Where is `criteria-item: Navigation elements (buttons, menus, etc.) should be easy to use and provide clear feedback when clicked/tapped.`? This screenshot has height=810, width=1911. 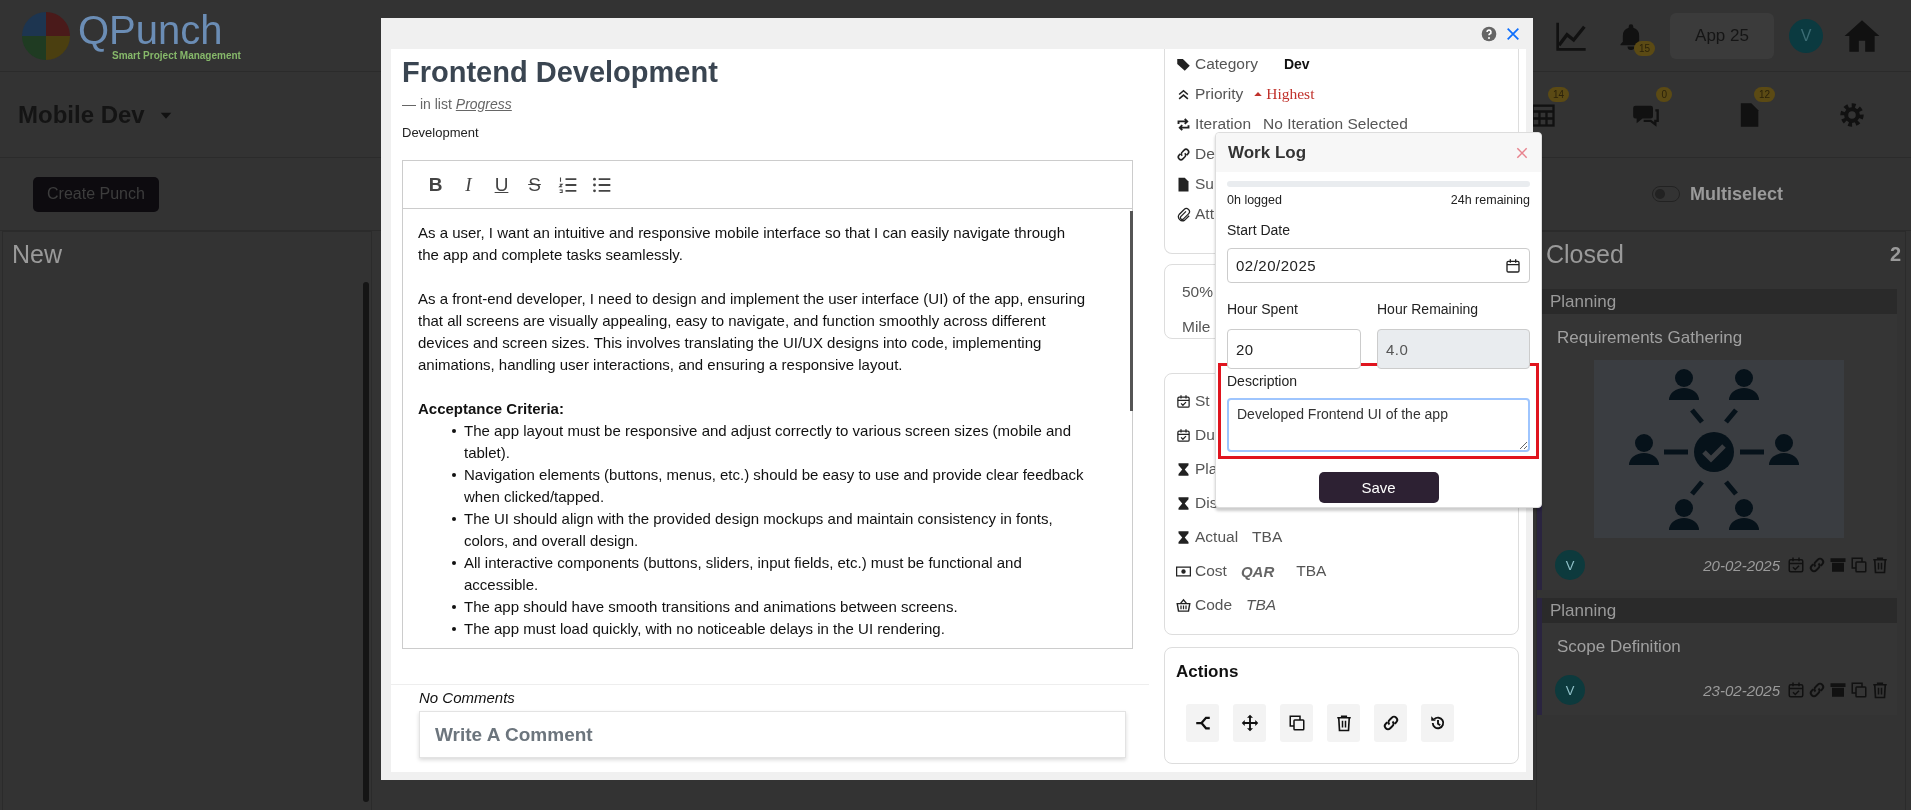
criteria-item: Navigation elements (buttons, menus, etc.) should be easy to use and provide clear feedback when clicked/tapped. is located at coordinates (774, 486).